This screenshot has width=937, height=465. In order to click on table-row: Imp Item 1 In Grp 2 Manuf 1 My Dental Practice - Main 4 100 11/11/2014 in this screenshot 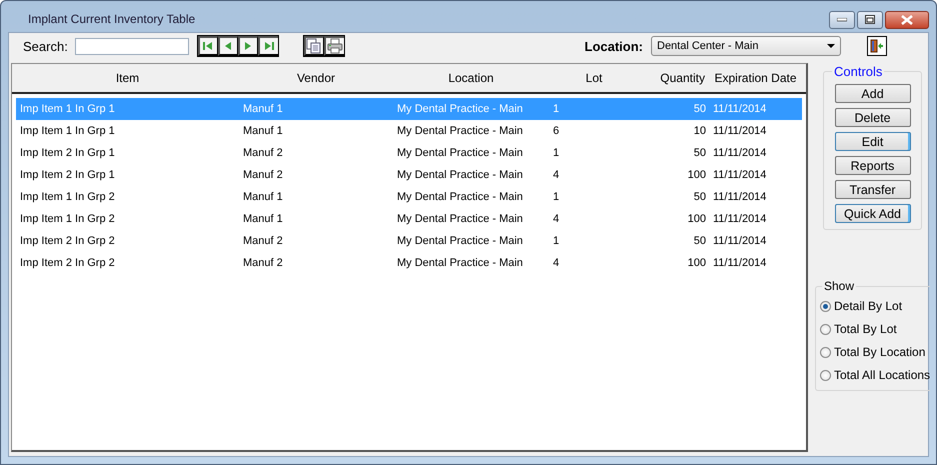, I will do `click(409, 219)`.